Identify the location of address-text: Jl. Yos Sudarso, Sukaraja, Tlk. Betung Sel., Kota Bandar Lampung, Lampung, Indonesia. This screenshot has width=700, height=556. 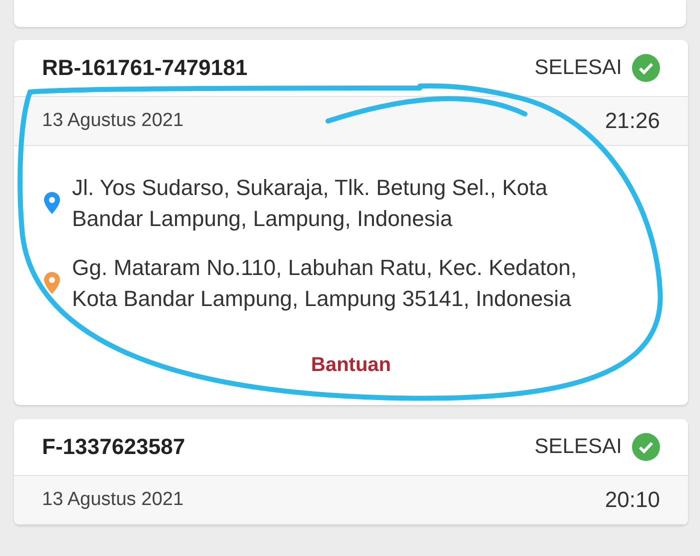
(310, 203).